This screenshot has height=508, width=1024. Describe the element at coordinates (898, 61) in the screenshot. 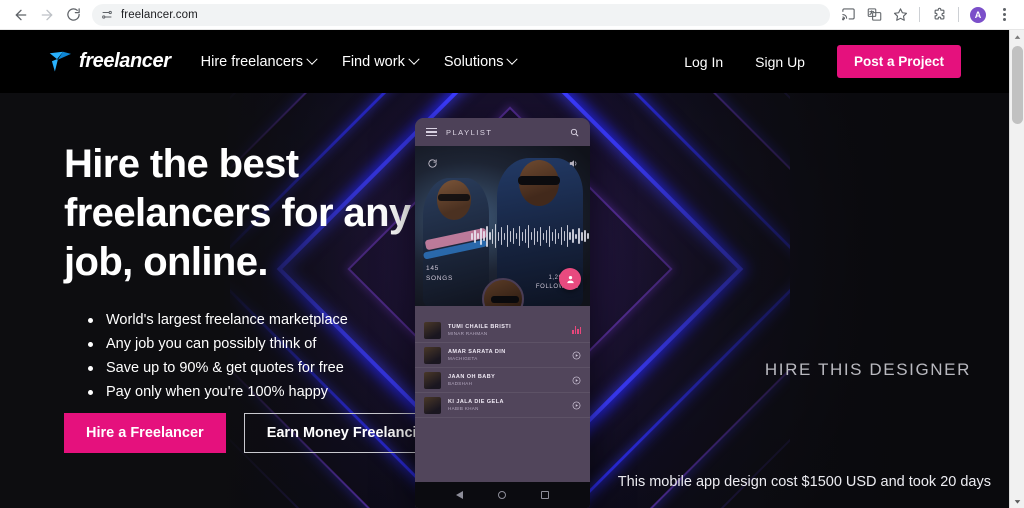

I see `post-a-project-button: Post a Project` at that location.